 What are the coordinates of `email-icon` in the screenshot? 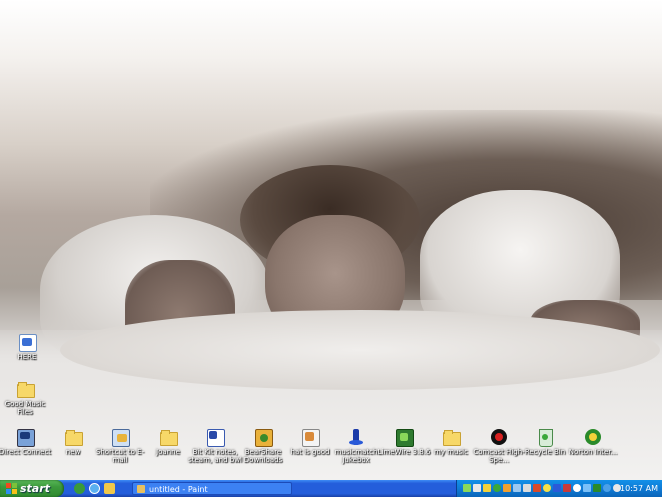 It's located at (120, 437).